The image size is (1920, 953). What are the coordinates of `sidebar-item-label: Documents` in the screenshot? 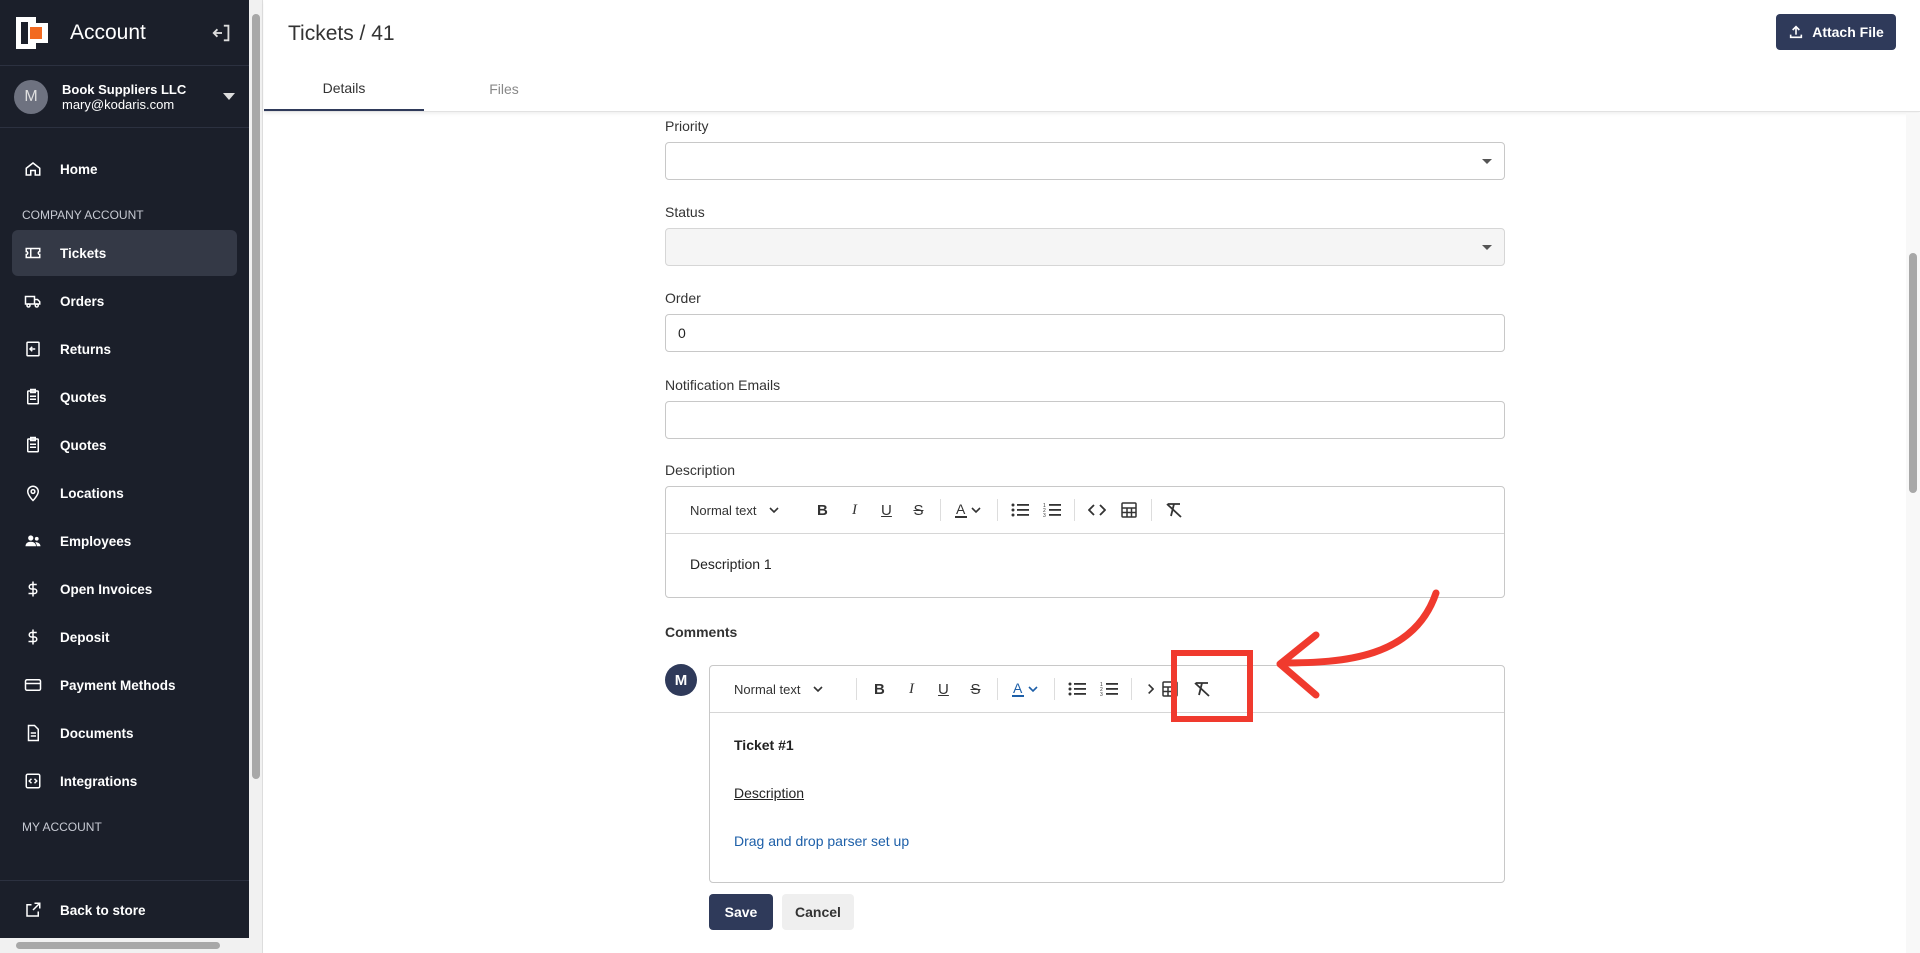 It's located at (97, 733).